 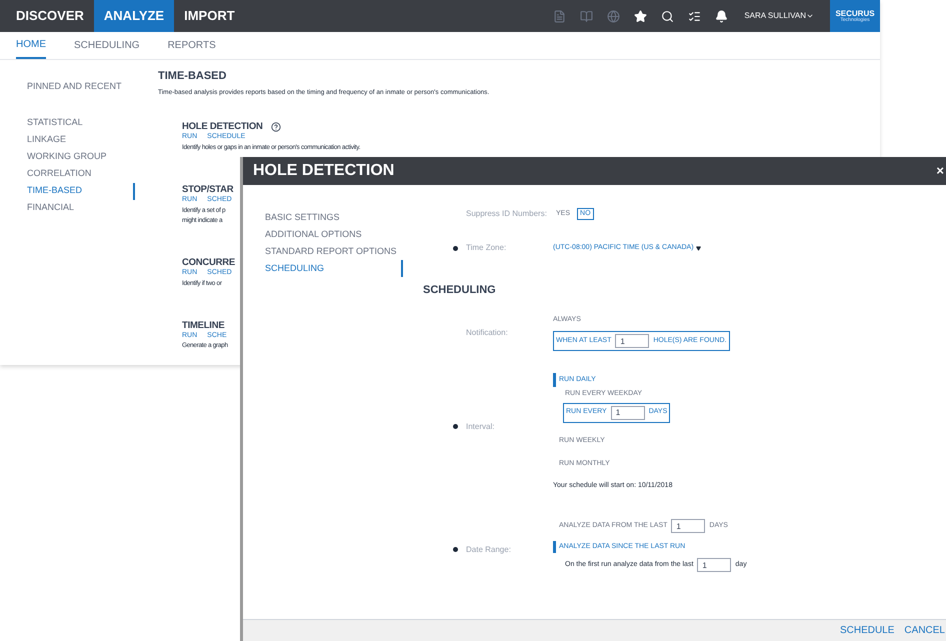 What do you see at coordinates (81, 174) in the screenshot?
I see `sidebar-item: CORRELATION` at bounding box center [81, 174].